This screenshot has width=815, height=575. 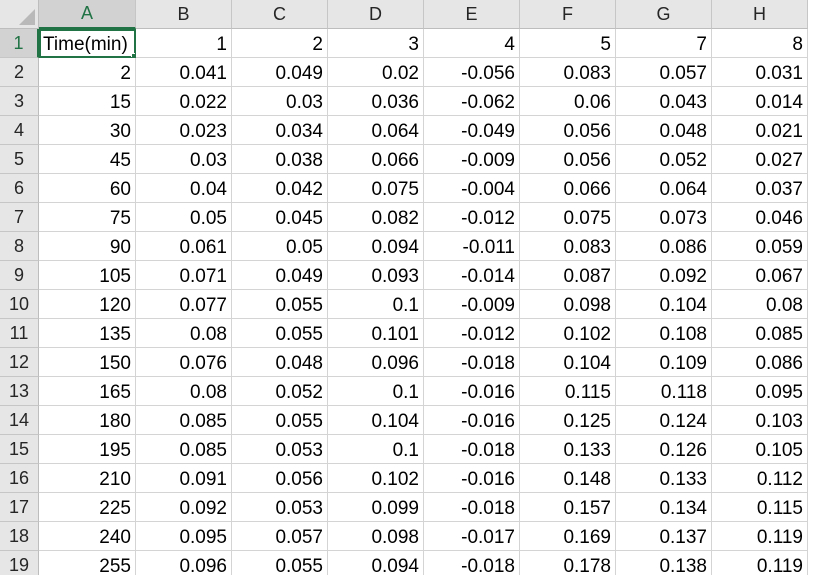 I want to click on cell-F6: 0.066, so click(x=568, y=188).